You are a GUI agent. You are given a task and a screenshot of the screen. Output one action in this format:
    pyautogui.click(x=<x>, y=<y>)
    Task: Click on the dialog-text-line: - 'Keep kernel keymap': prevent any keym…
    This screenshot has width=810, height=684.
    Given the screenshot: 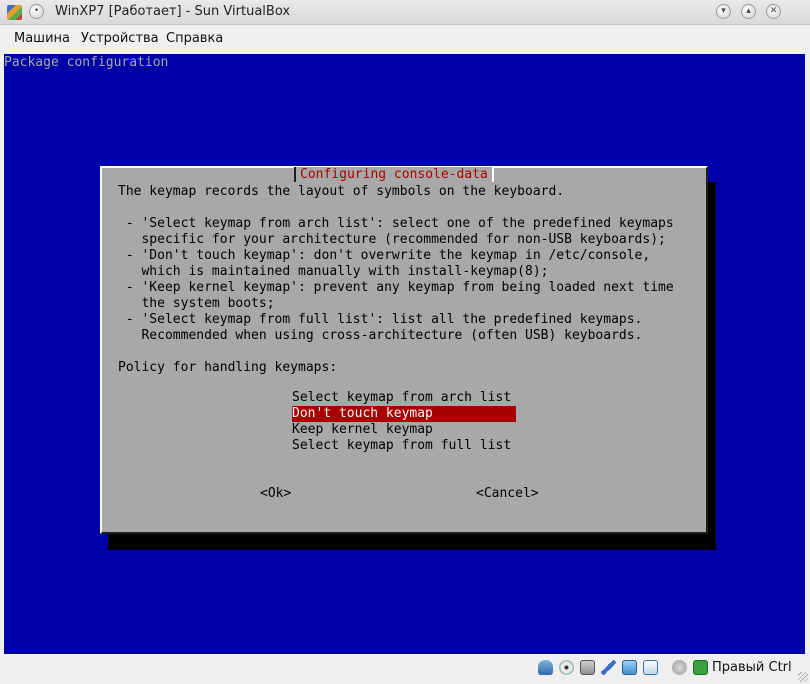 What is the action you would take?
    pyautogui.click(x=396, y=287)
    